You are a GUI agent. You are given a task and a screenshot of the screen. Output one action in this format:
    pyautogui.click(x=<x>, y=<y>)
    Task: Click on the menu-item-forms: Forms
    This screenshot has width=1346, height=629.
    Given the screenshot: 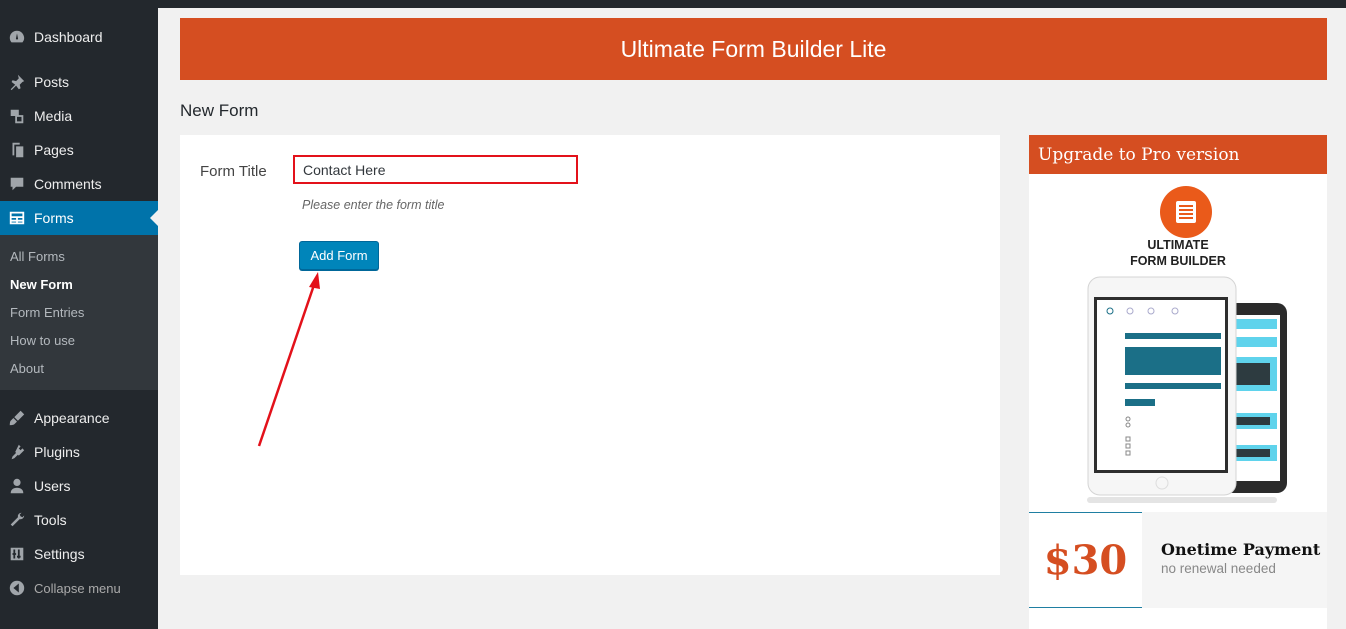 What is the action you would take?
    pyautogui.click(x=79, y=218)
    